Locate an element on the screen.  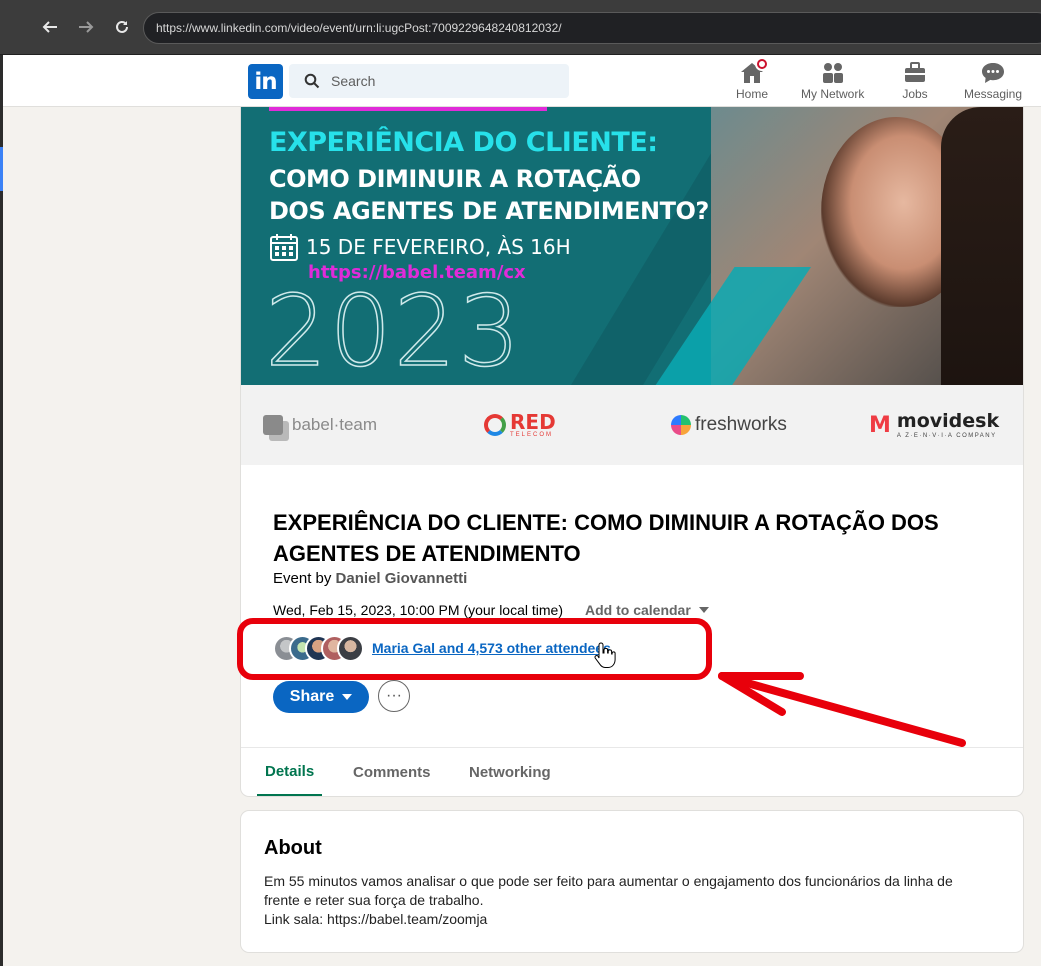
network-icon is located at coordinates (833, 73).